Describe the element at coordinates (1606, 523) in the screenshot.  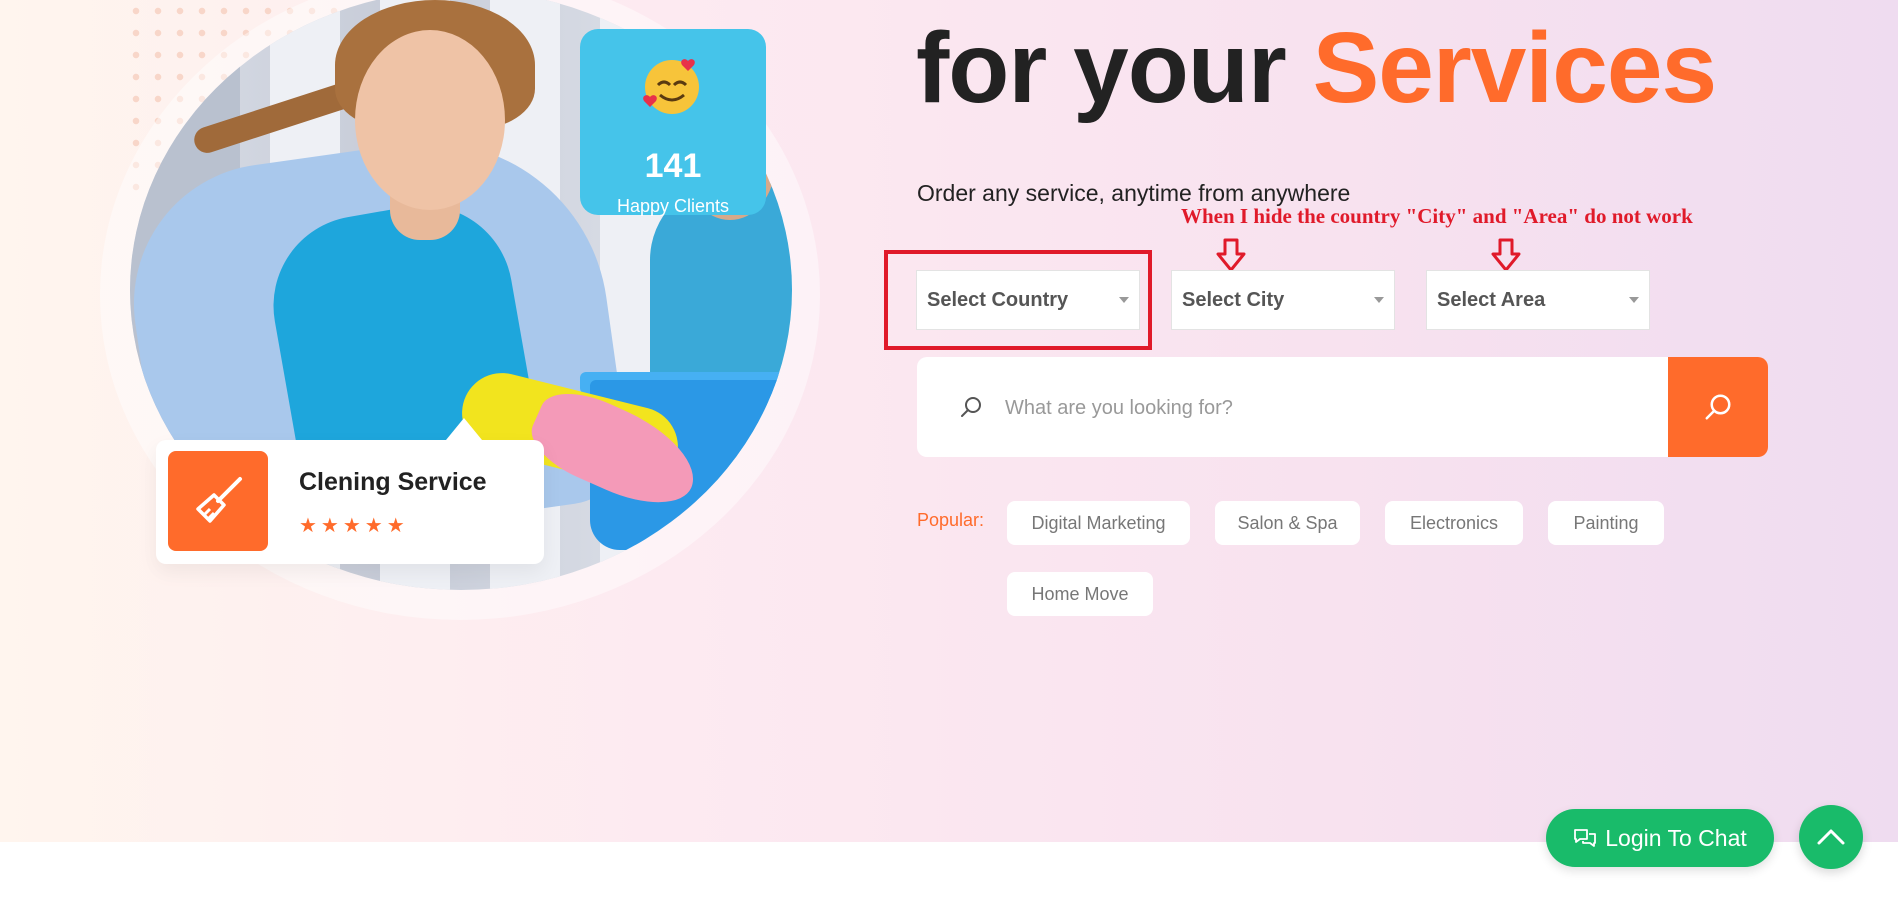
I see `popular-tag: Painting` at that location.